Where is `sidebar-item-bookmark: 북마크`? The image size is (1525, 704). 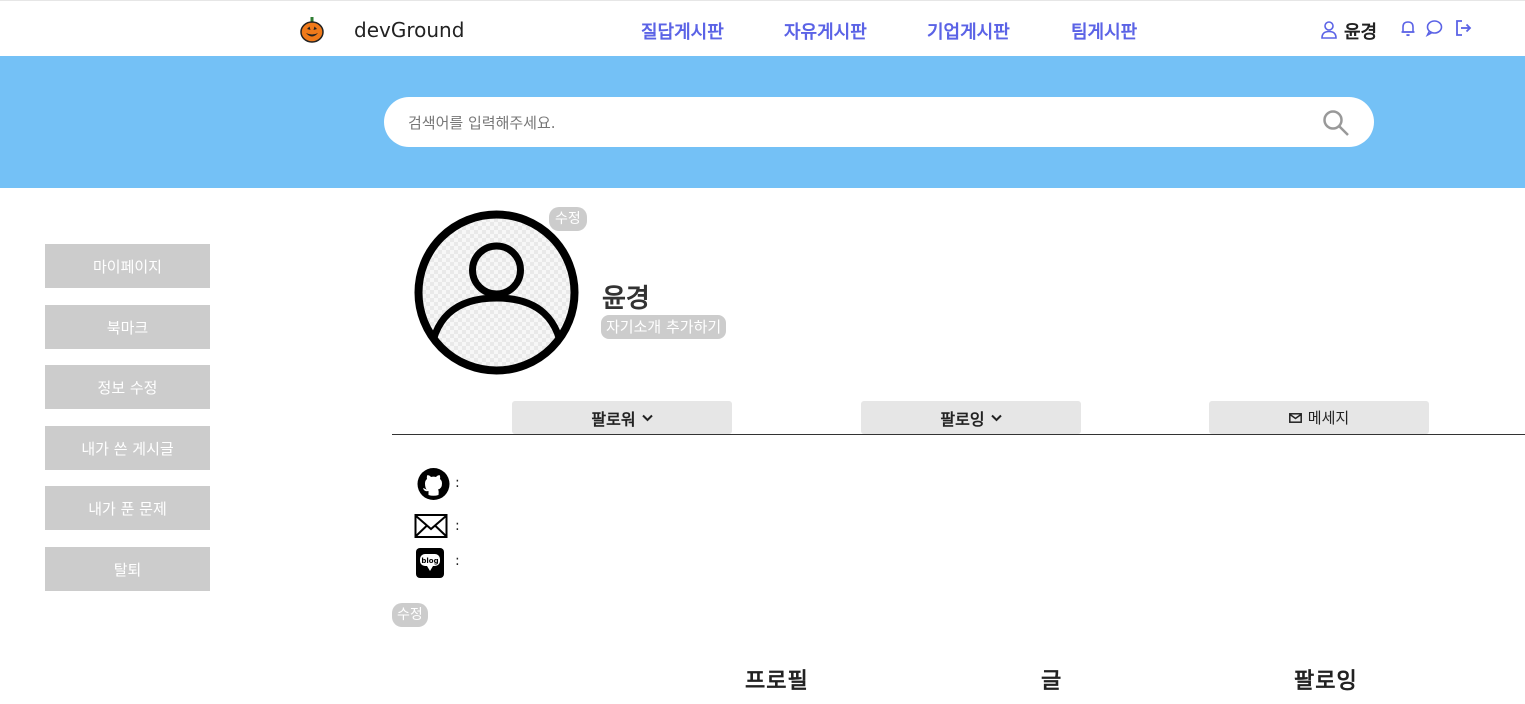
sidebar-item-bookmark: 북마크 is located at coordinates (127, 327).